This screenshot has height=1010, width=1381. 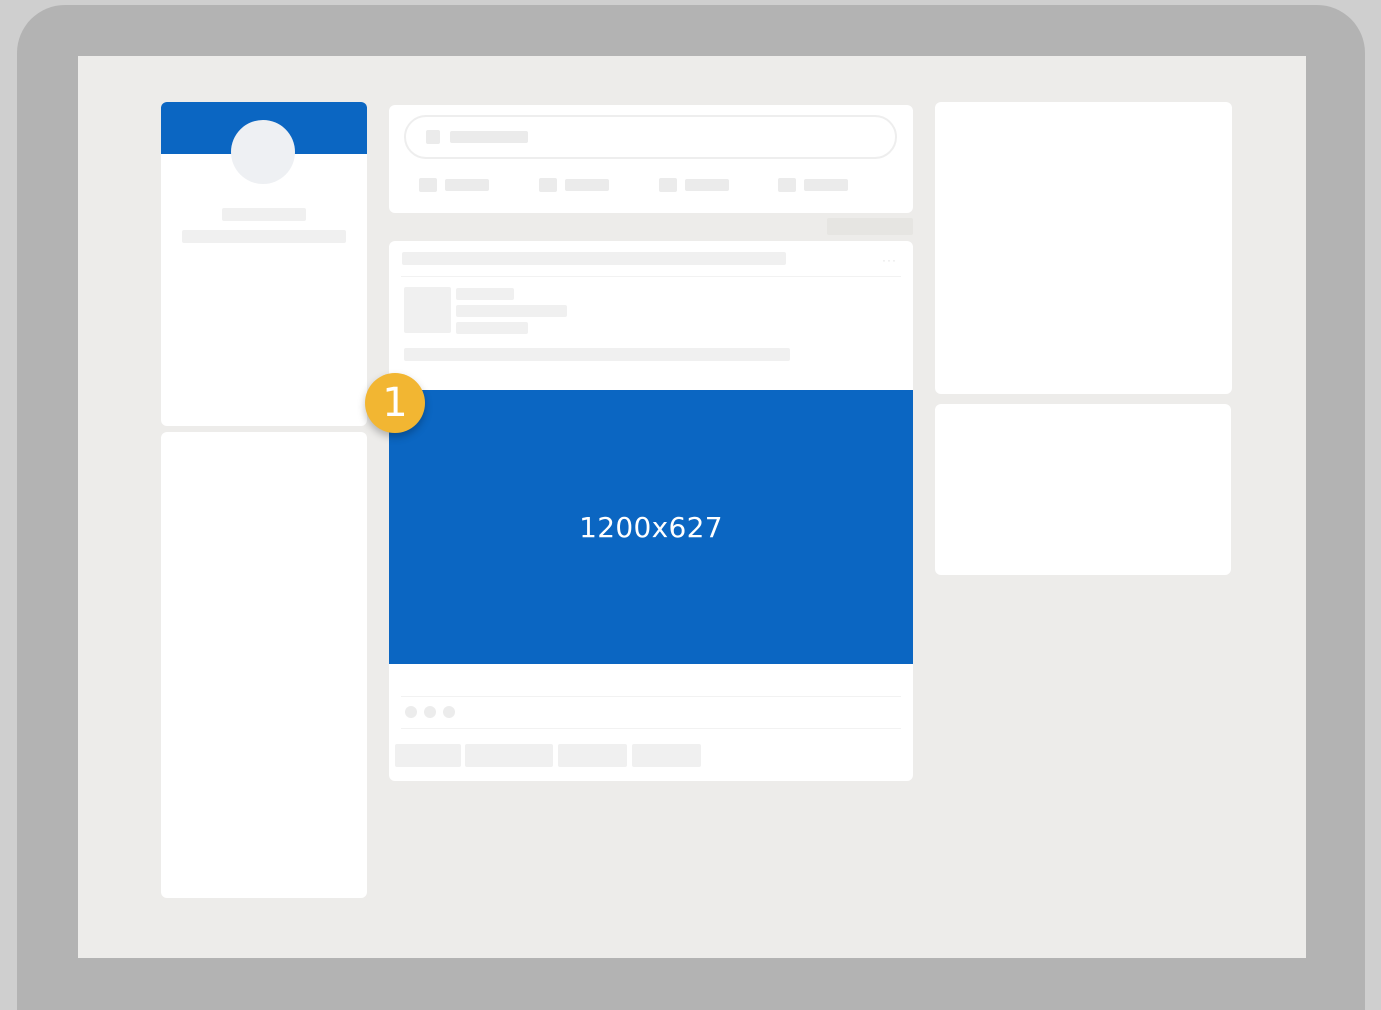 I want to click on share-button, so click(x=592, y=755).